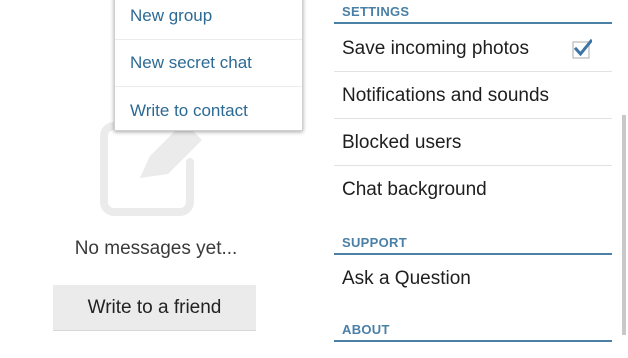 The height and width of the screenshot is (358, 628). I want to click on menu-item-new-secret-chat: New secret chat, so click(208, 63).